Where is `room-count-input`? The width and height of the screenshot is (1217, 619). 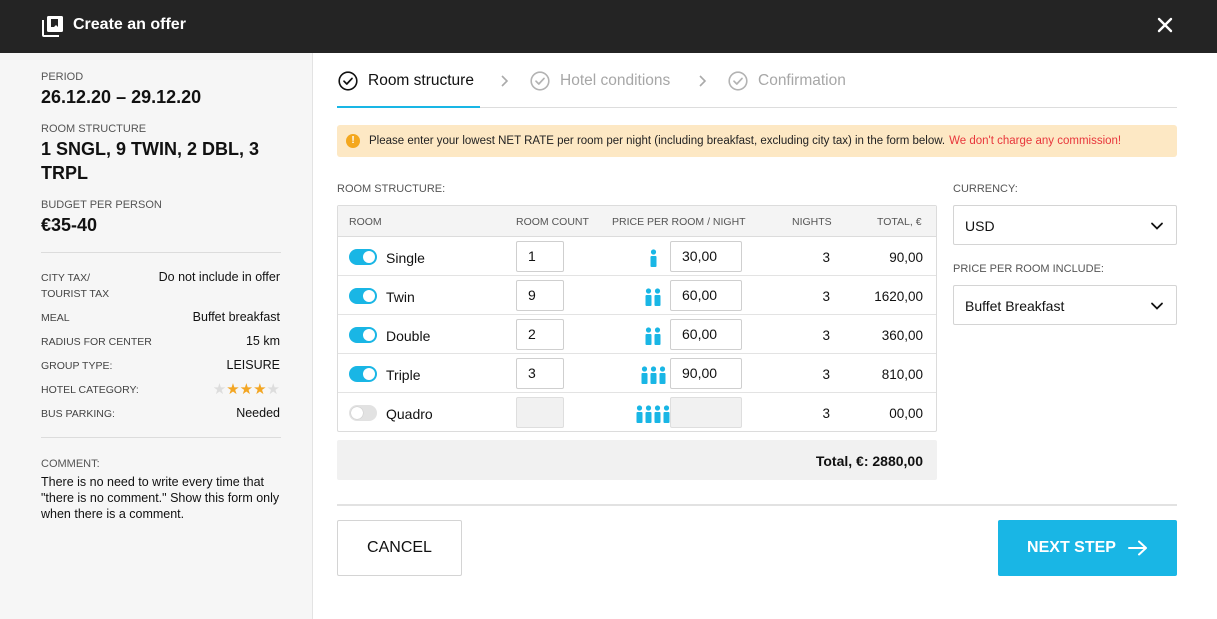 room-count-input is located at coordinates (540, 412).